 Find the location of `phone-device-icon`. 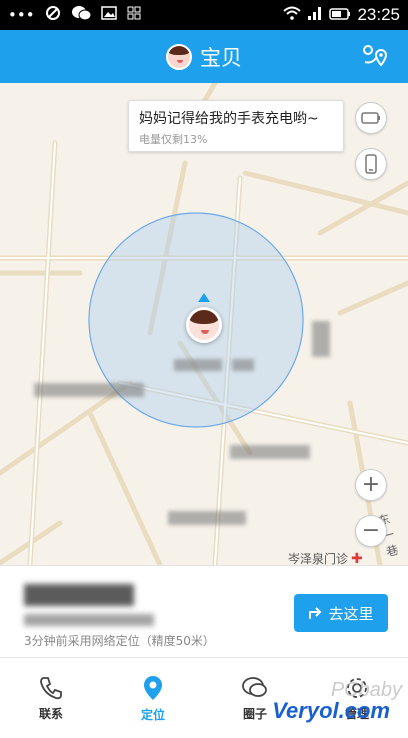

phone-device-icon is located at coordinates (371, 164).